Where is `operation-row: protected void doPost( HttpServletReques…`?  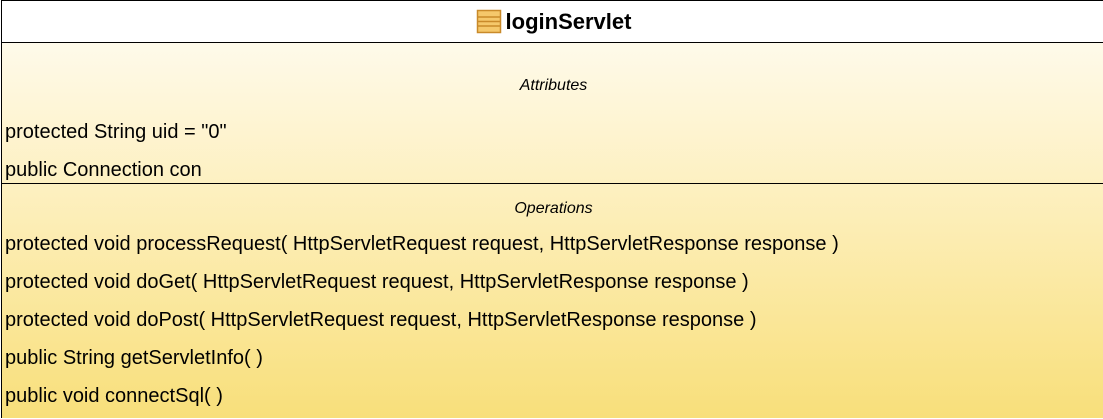 operation-row: protected void doPost( HttpServletReques… is located at coordinates (420, 320).